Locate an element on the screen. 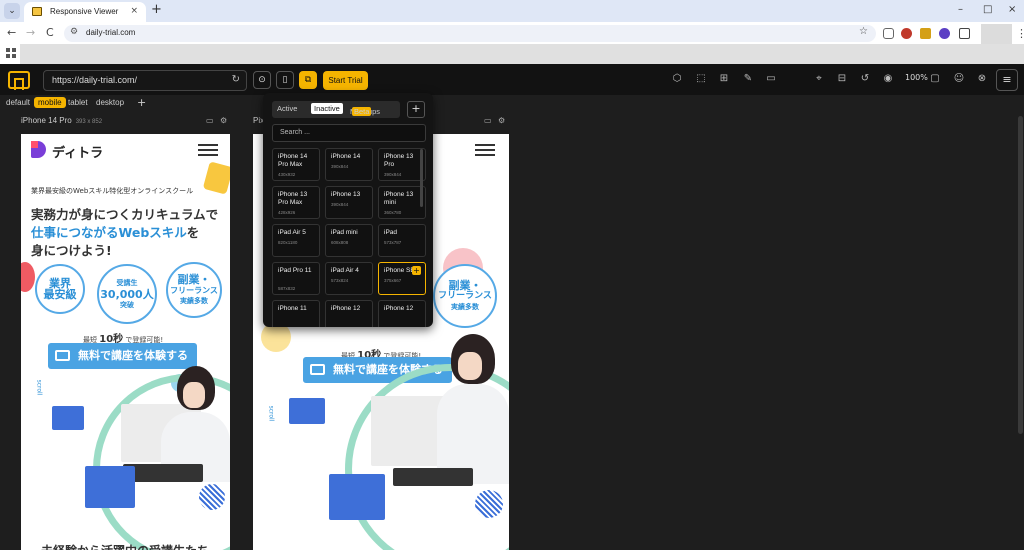 The height and width of the screenshot is (550, 1024). frame-icon: ▭ is located at coordinates (771, 78).